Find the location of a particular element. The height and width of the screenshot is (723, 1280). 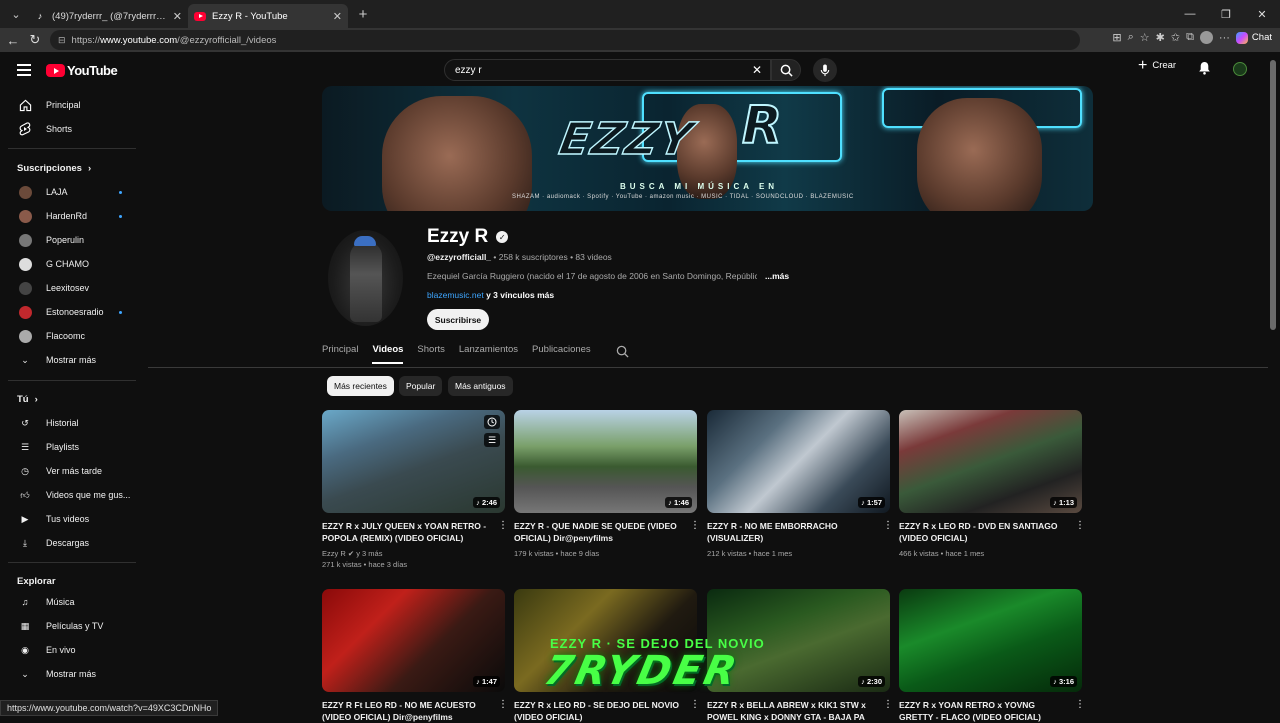

channel-links: blazemusic.net y 3 vínculos más is located at coordinates (490, 295).